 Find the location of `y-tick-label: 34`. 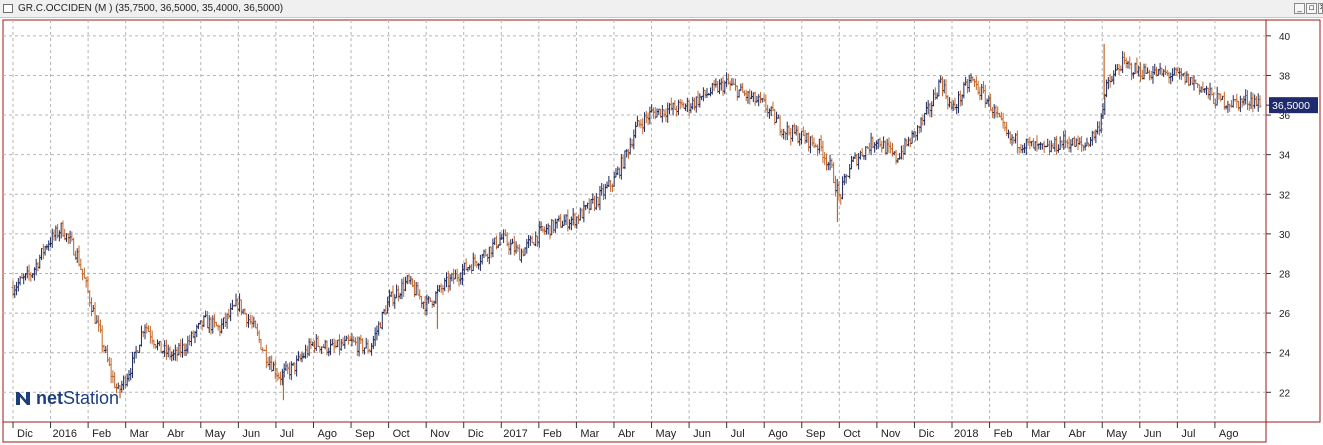

y-tick-label: 34 is located at coordinates (1285, 156).